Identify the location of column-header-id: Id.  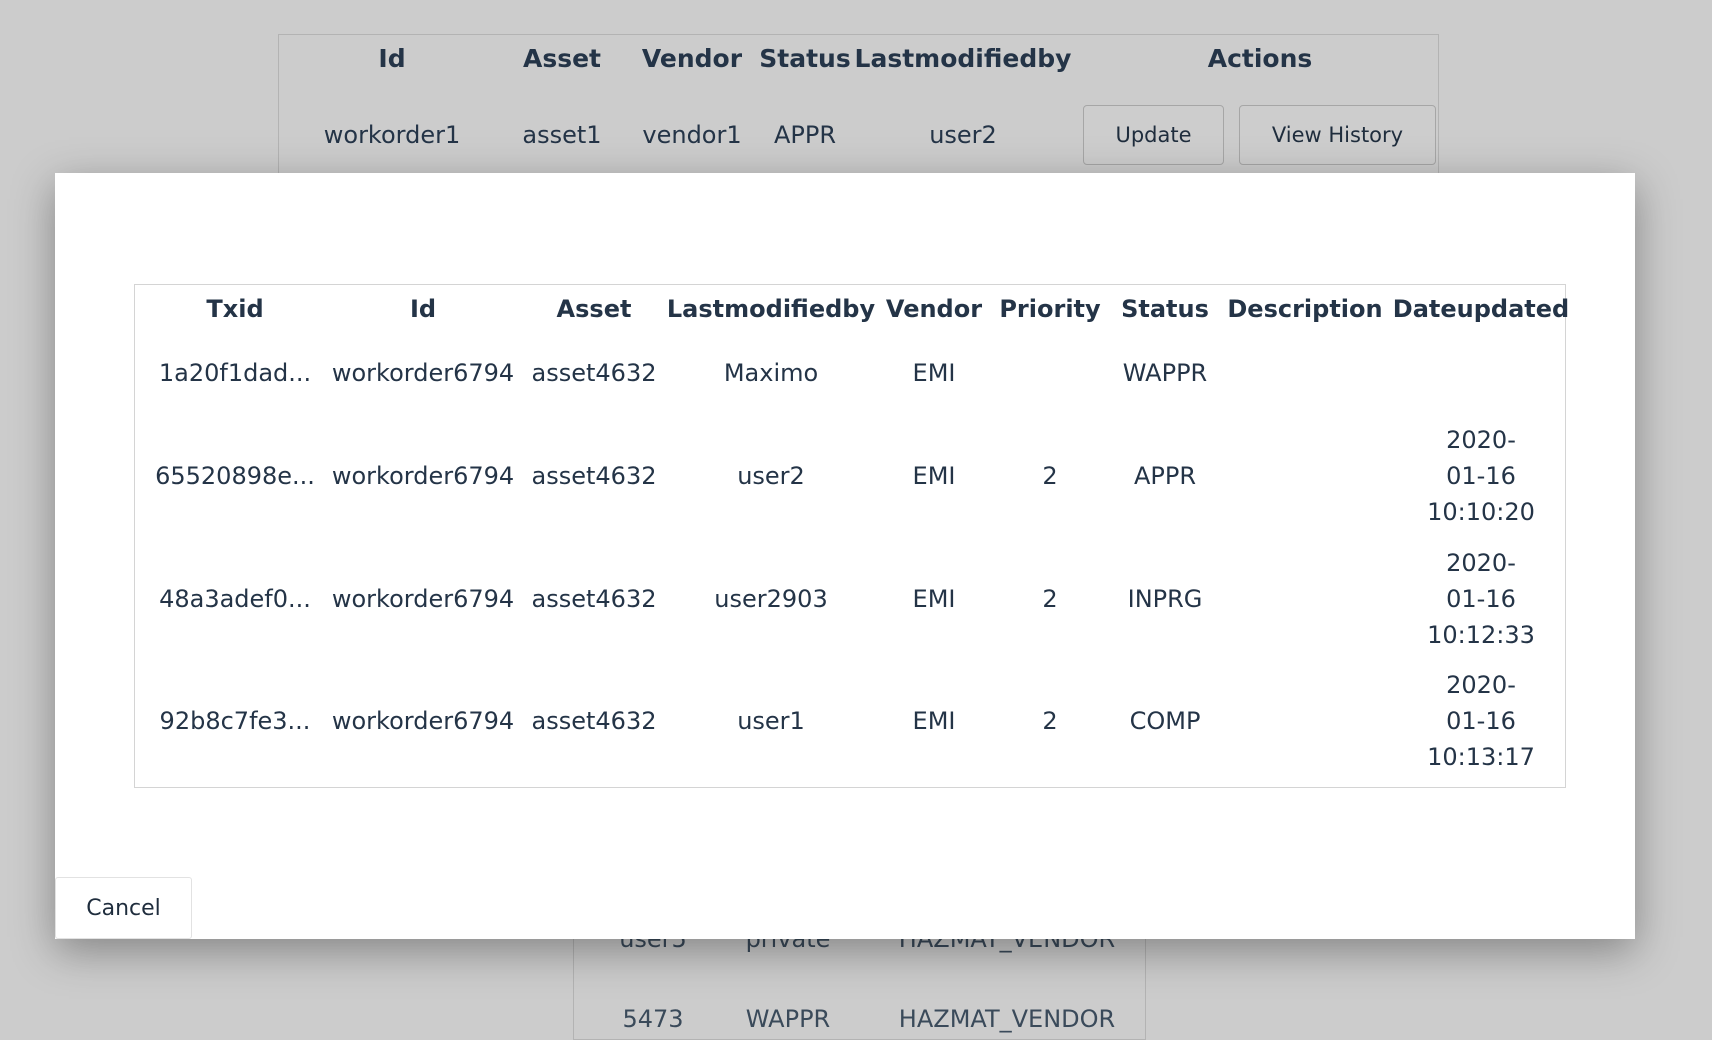
(423, 309).